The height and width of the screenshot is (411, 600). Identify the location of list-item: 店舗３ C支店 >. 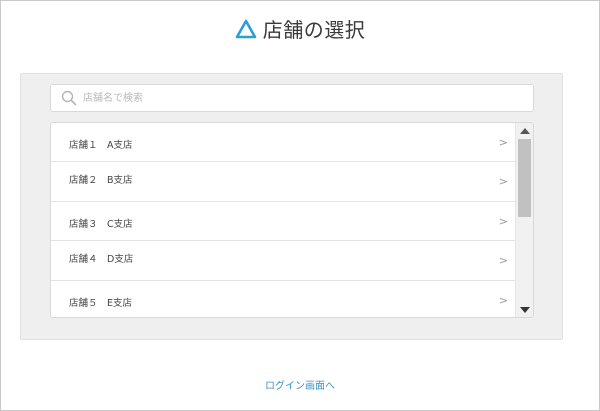
(283, 222).